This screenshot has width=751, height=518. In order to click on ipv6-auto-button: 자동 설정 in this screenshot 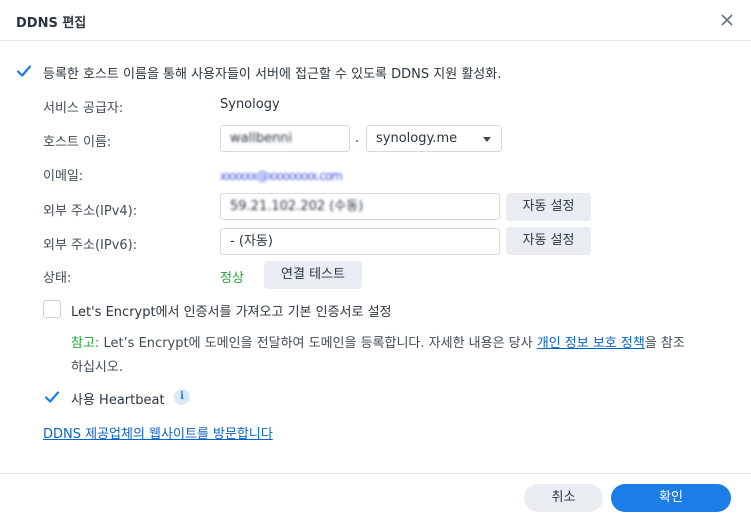, I will do `click(548, 241)`.